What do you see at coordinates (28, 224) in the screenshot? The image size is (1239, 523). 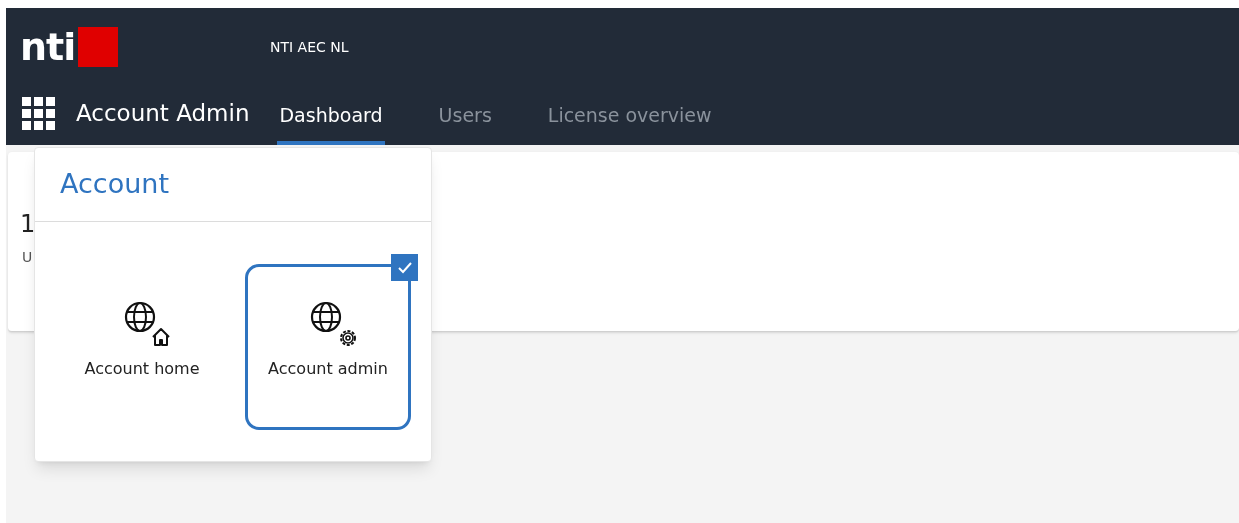 I see `card-value: 1` at bounding box center [28, 224].